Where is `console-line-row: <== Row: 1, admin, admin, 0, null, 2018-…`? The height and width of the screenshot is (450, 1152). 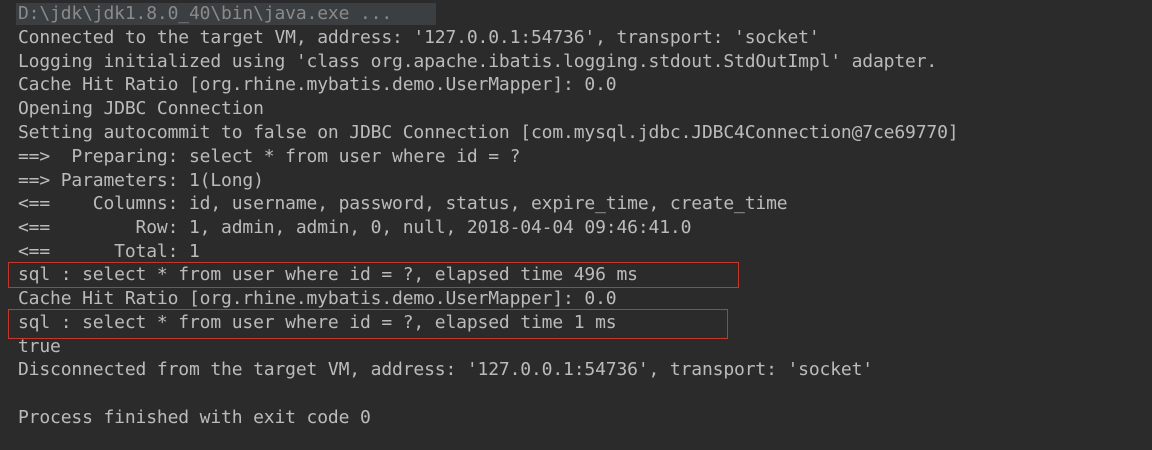
console-line-row: <== Row: 1, admin, admin, 0, null, 2018-… is located at coordinates (355, 227).